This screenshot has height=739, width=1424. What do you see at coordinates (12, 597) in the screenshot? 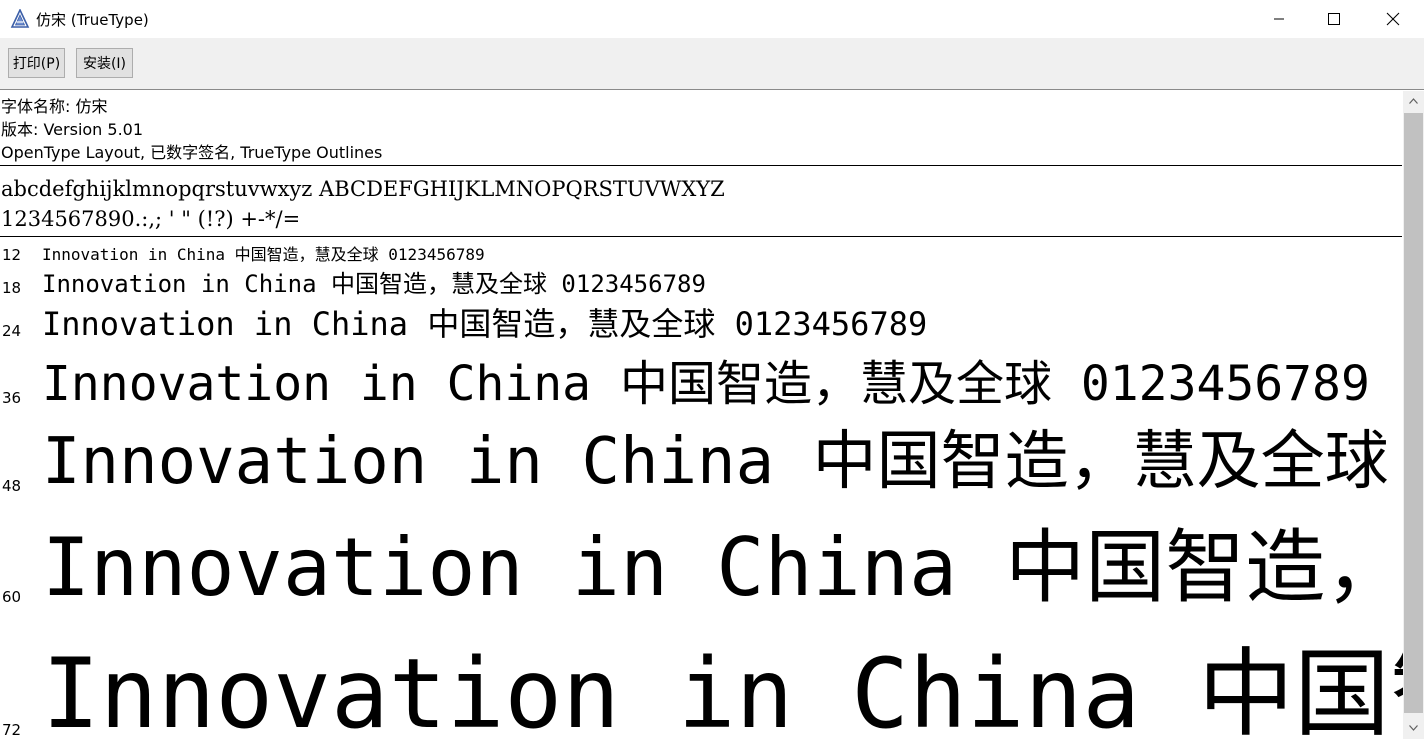
I see `sample-size-label: 60` at bounding box center [12, 597].